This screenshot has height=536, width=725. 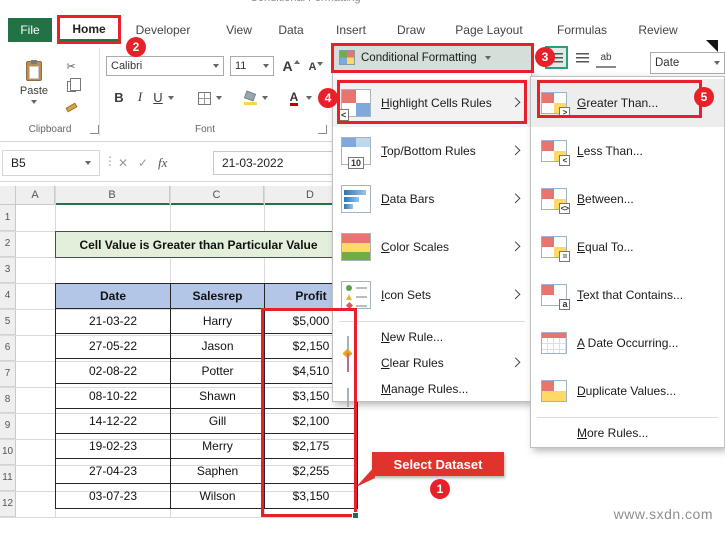 I want to click on row-header-5: 5, so click(x=8, y=322).